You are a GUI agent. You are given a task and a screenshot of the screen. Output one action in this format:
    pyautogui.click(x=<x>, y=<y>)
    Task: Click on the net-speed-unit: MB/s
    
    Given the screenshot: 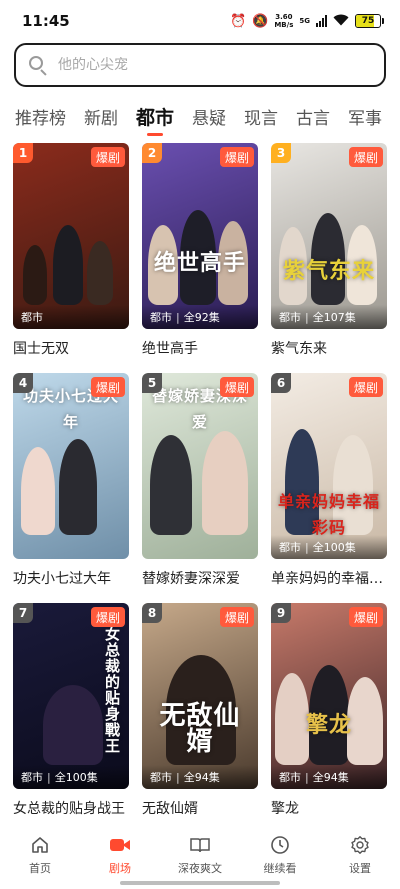 What is the action you would take?
    pyautogui.click(x=284, y=25)
    